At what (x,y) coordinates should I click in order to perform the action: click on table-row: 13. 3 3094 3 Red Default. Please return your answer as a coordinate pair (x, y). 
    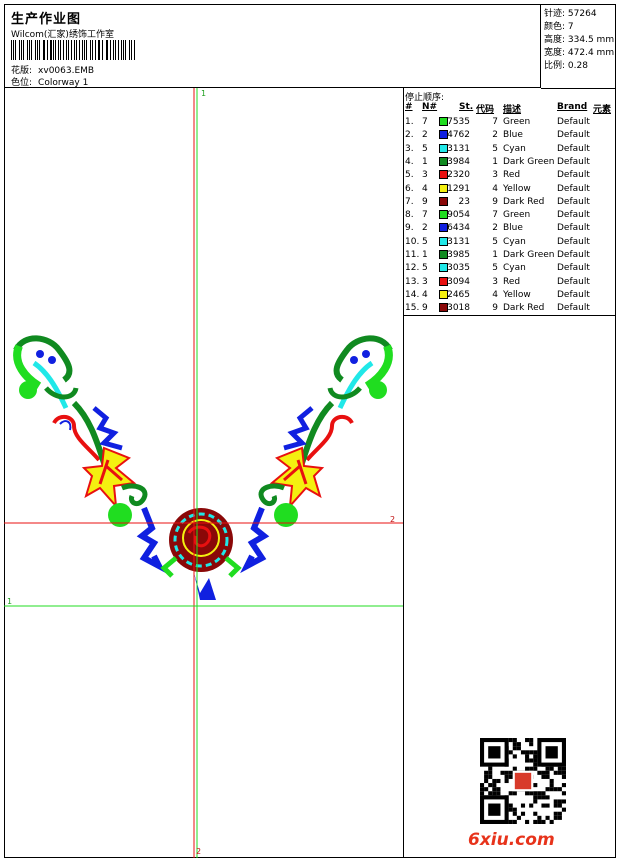
    Looking at the image, I should click on (510, 282).